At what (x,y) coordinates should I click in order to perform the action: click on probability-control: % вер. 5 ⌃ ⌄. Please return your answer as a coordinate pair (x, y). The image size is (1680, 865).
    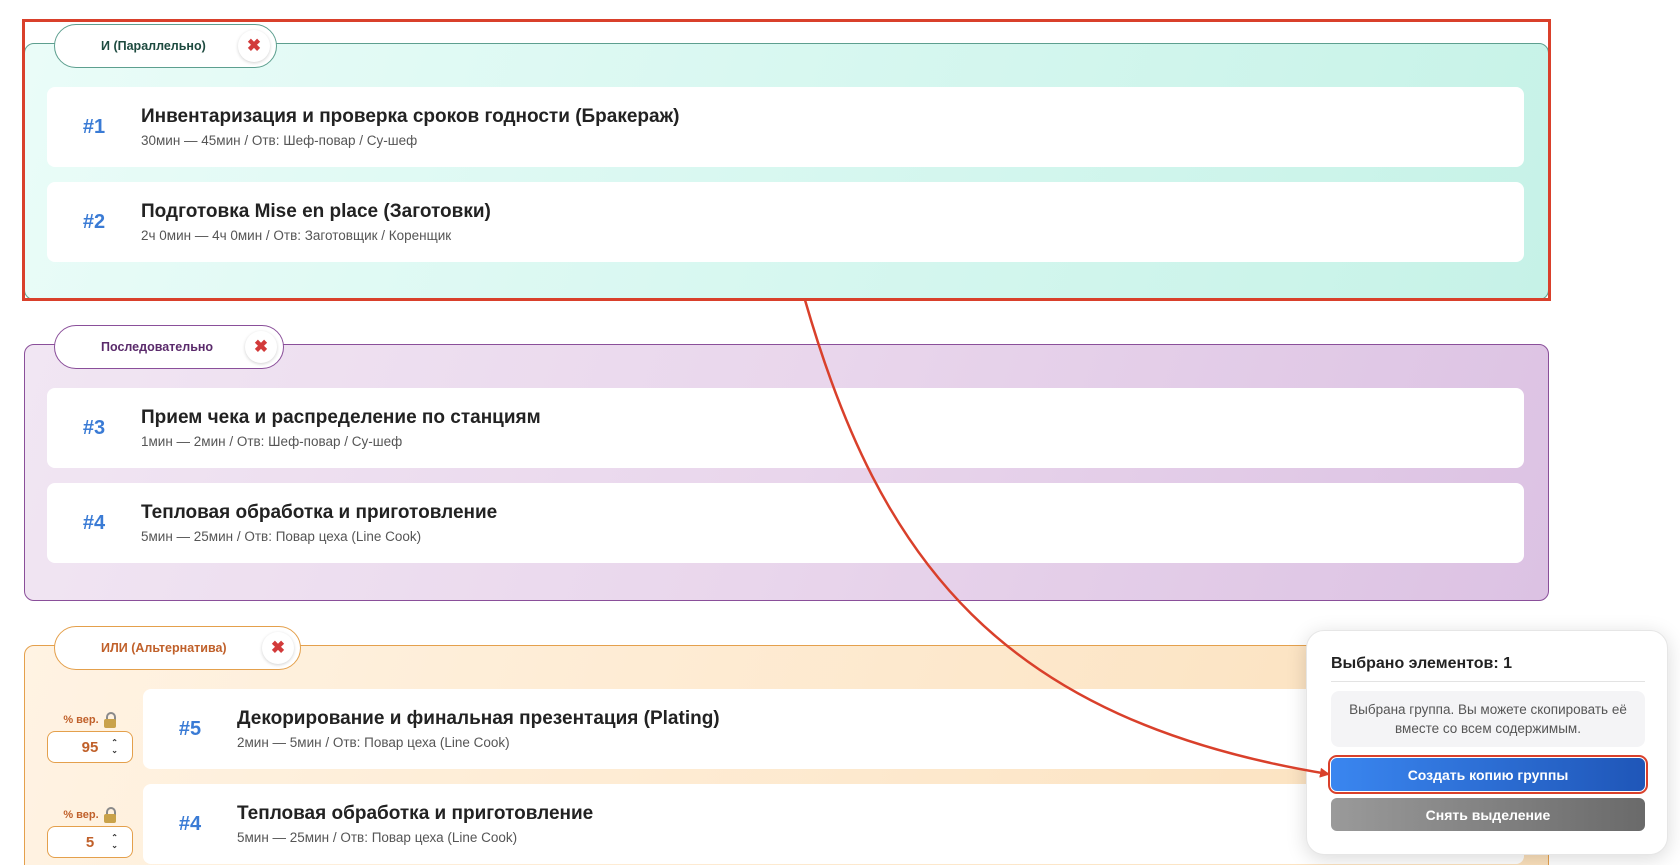
    Looking at the image, I should click on (90, 832).